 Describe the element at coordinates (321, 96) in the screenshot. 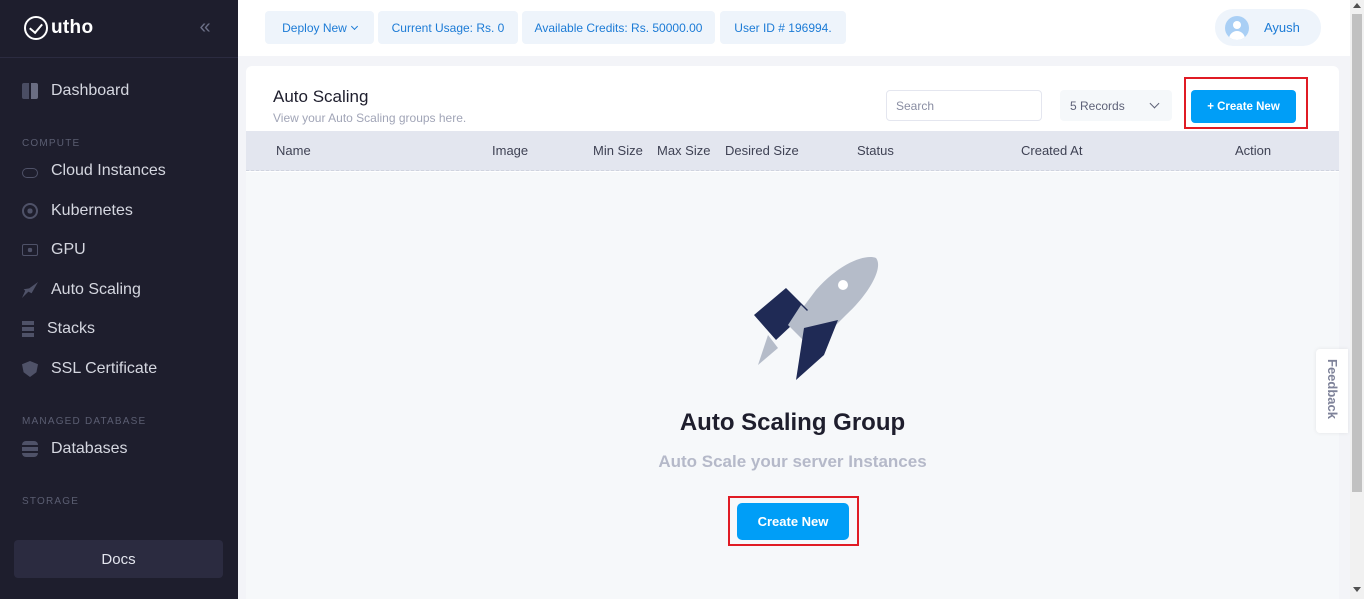

I see `page-title: Auto Scaling` at that location.